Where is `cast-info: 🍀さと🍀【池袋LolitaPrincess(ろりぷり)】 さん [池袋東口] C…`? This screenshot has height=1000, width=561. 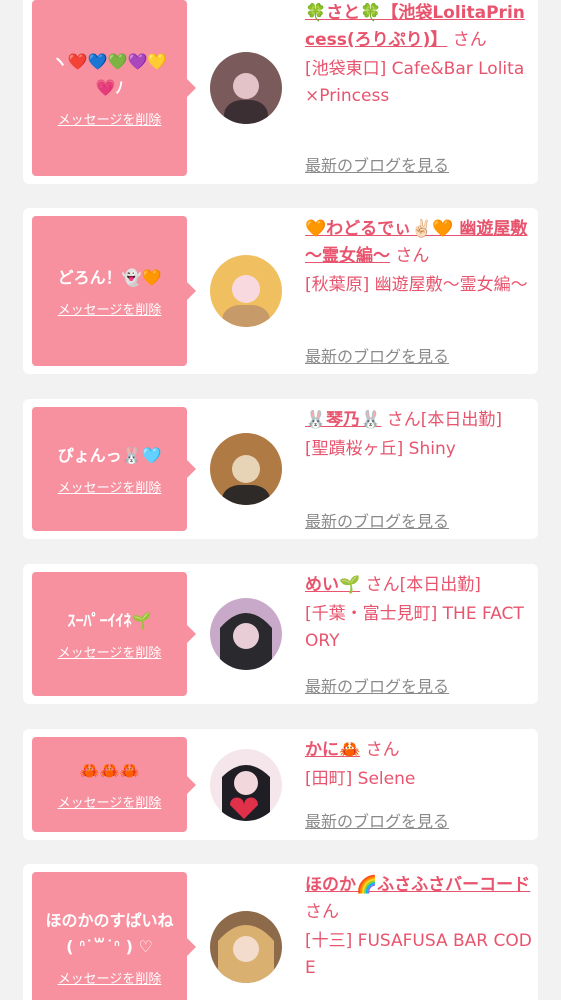 cast-info: 🍀さと🍀【池袋LolitaPrincess(ろりぷり)】 さん [池袋東口] C… is located at coordinates (419, 55).